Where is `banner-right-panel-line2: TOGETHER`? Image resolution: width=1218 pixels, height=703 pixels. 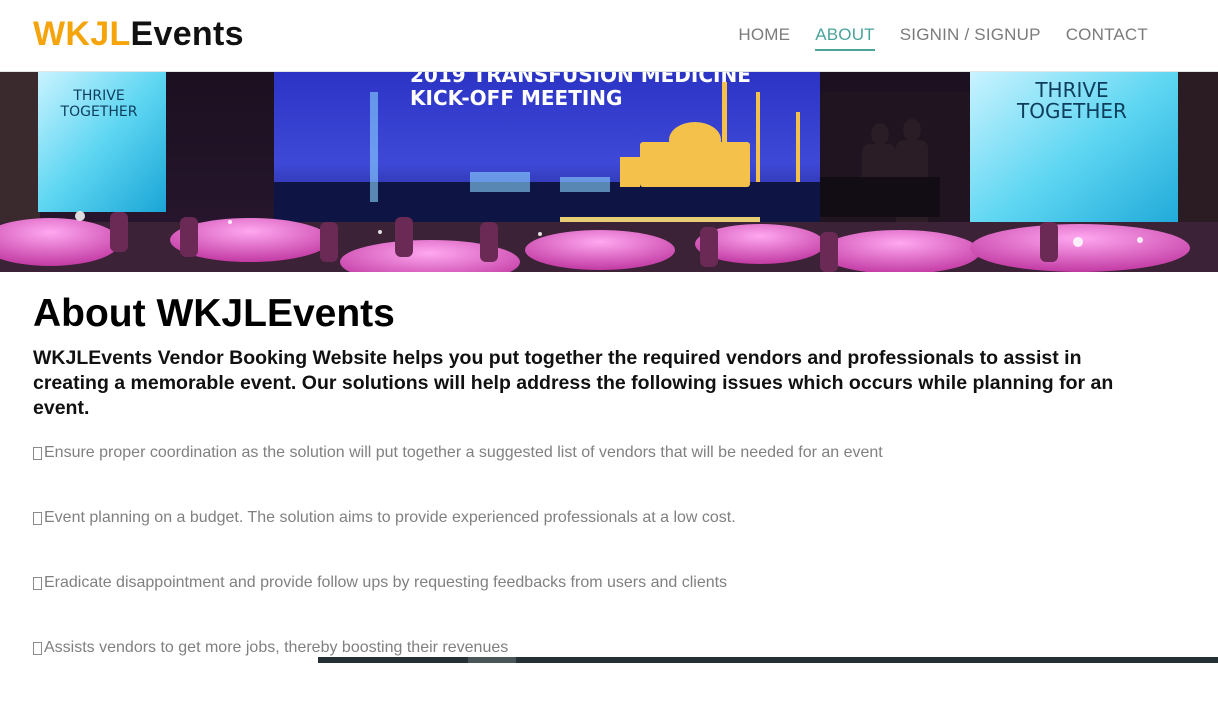 banner-right-panel-line2: TOGETHER is located at coordinates (1072, 111).